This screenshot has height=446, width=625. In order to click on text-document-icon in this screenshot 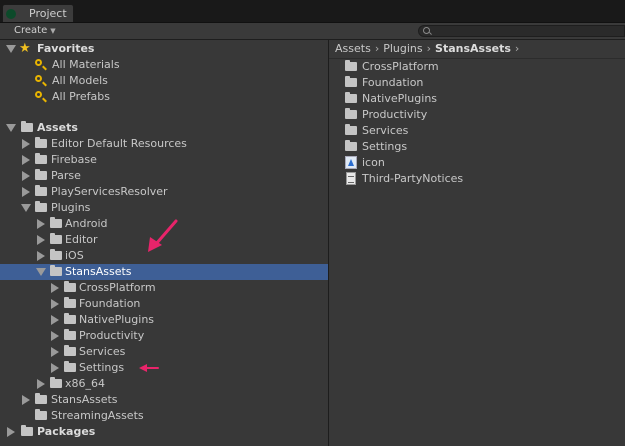, I will do `click(351, 178)`.